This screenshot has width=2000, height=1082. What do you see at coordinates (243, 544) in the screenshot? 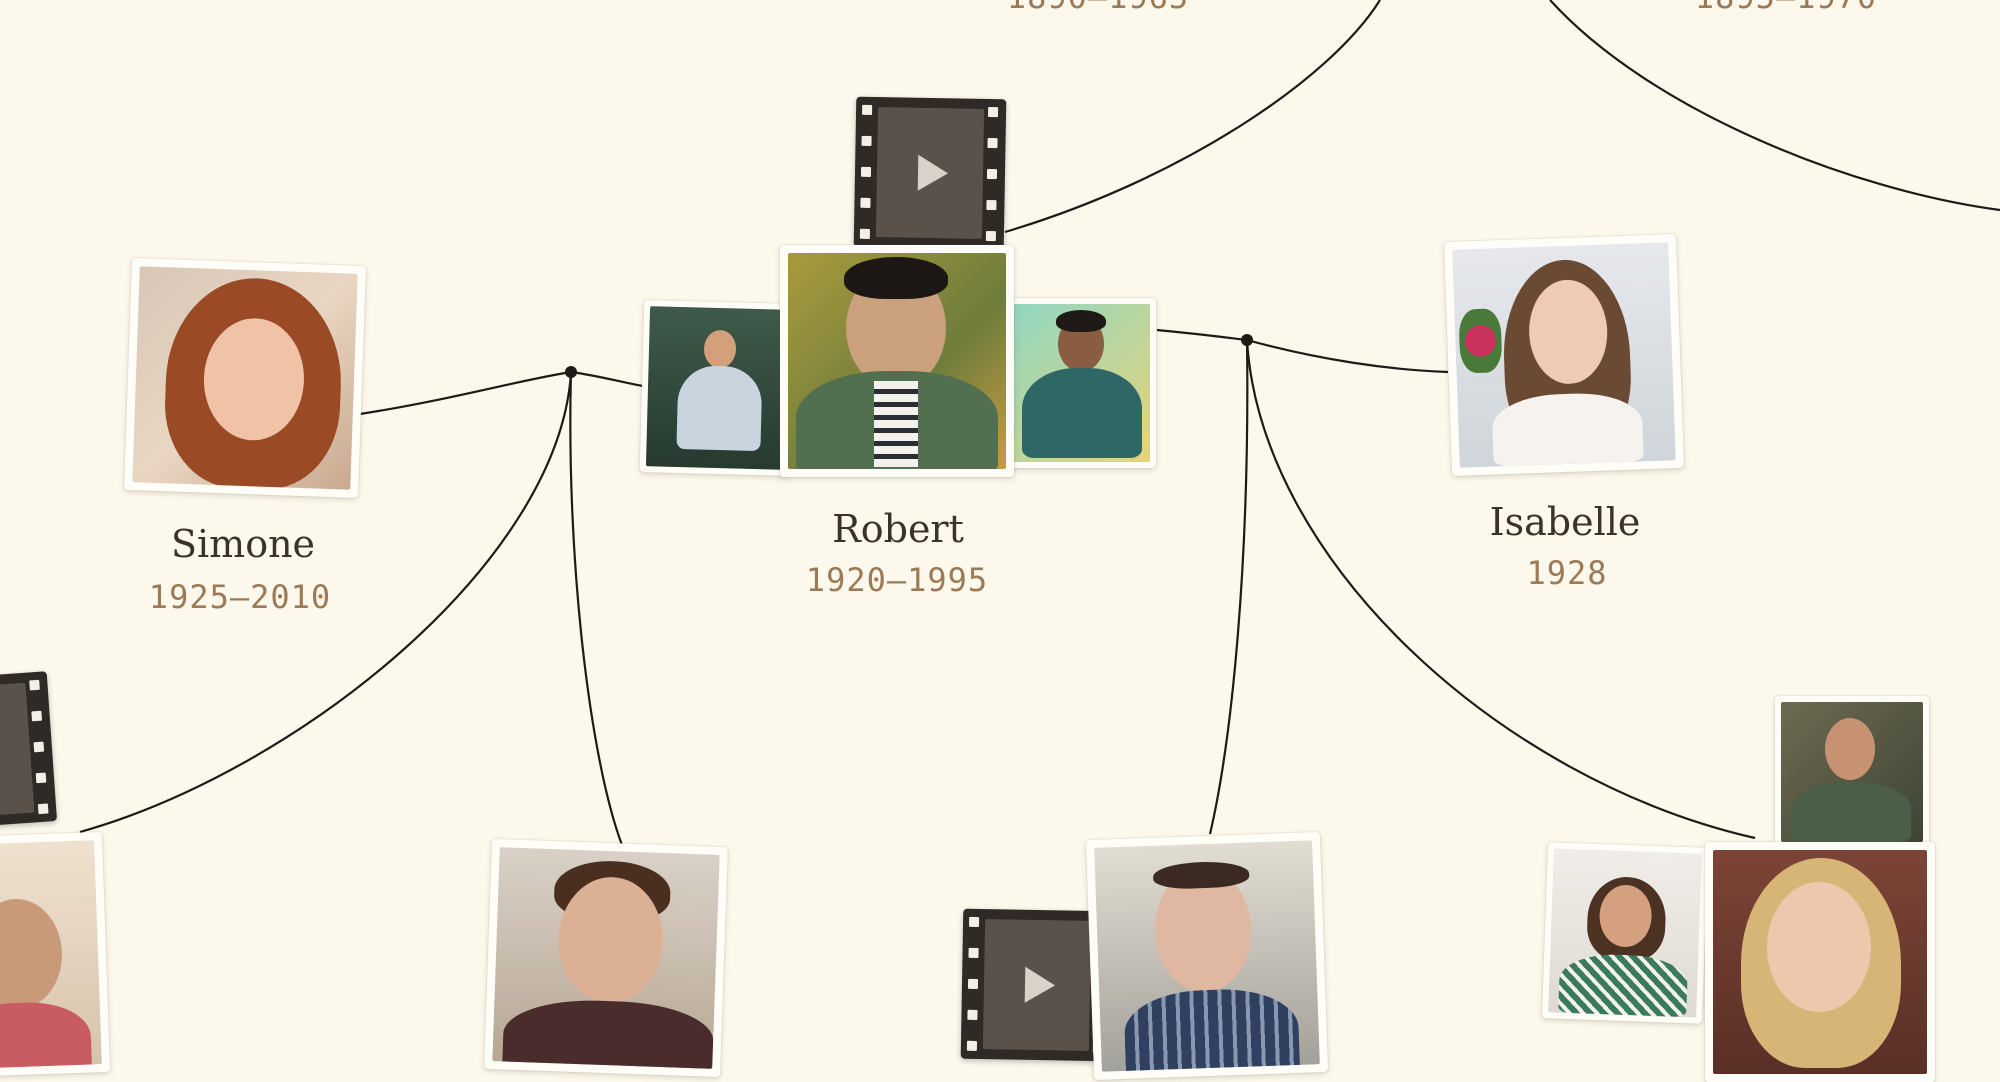
I see `simone-name: Simone` at bounding box center [243, 544].